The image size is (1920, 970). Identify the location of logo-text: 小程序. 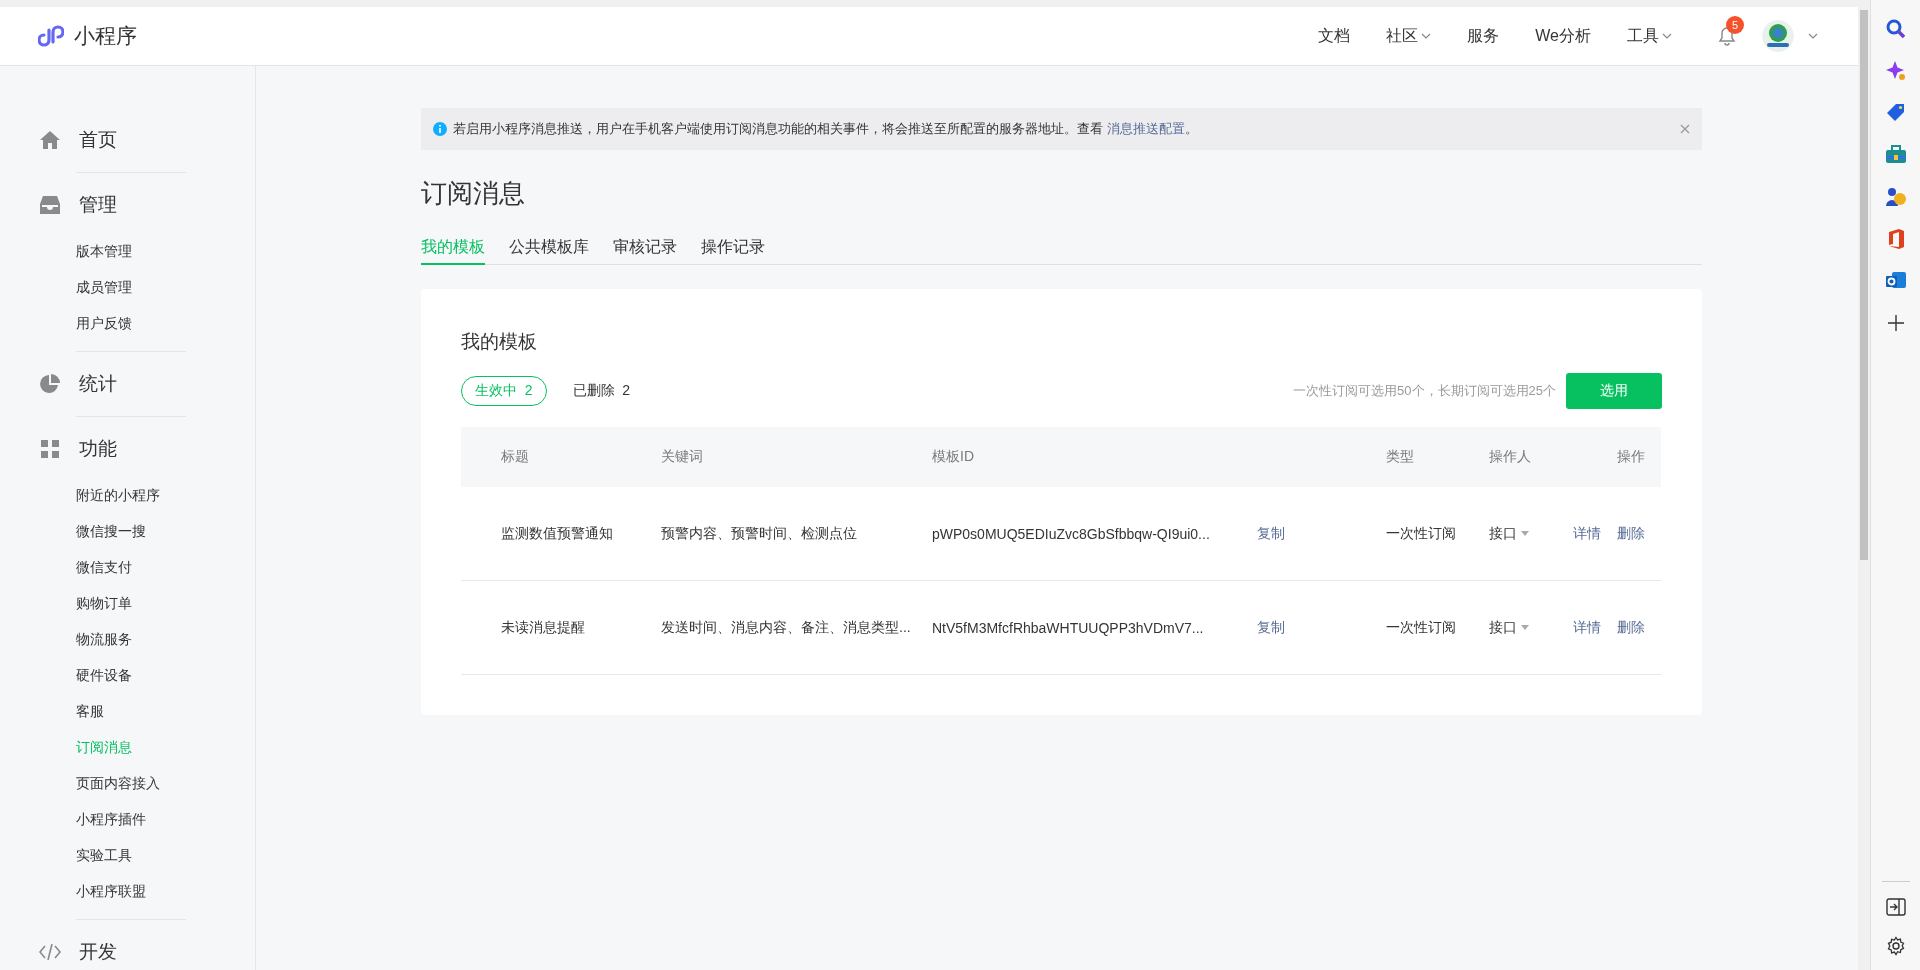
(105, 36).